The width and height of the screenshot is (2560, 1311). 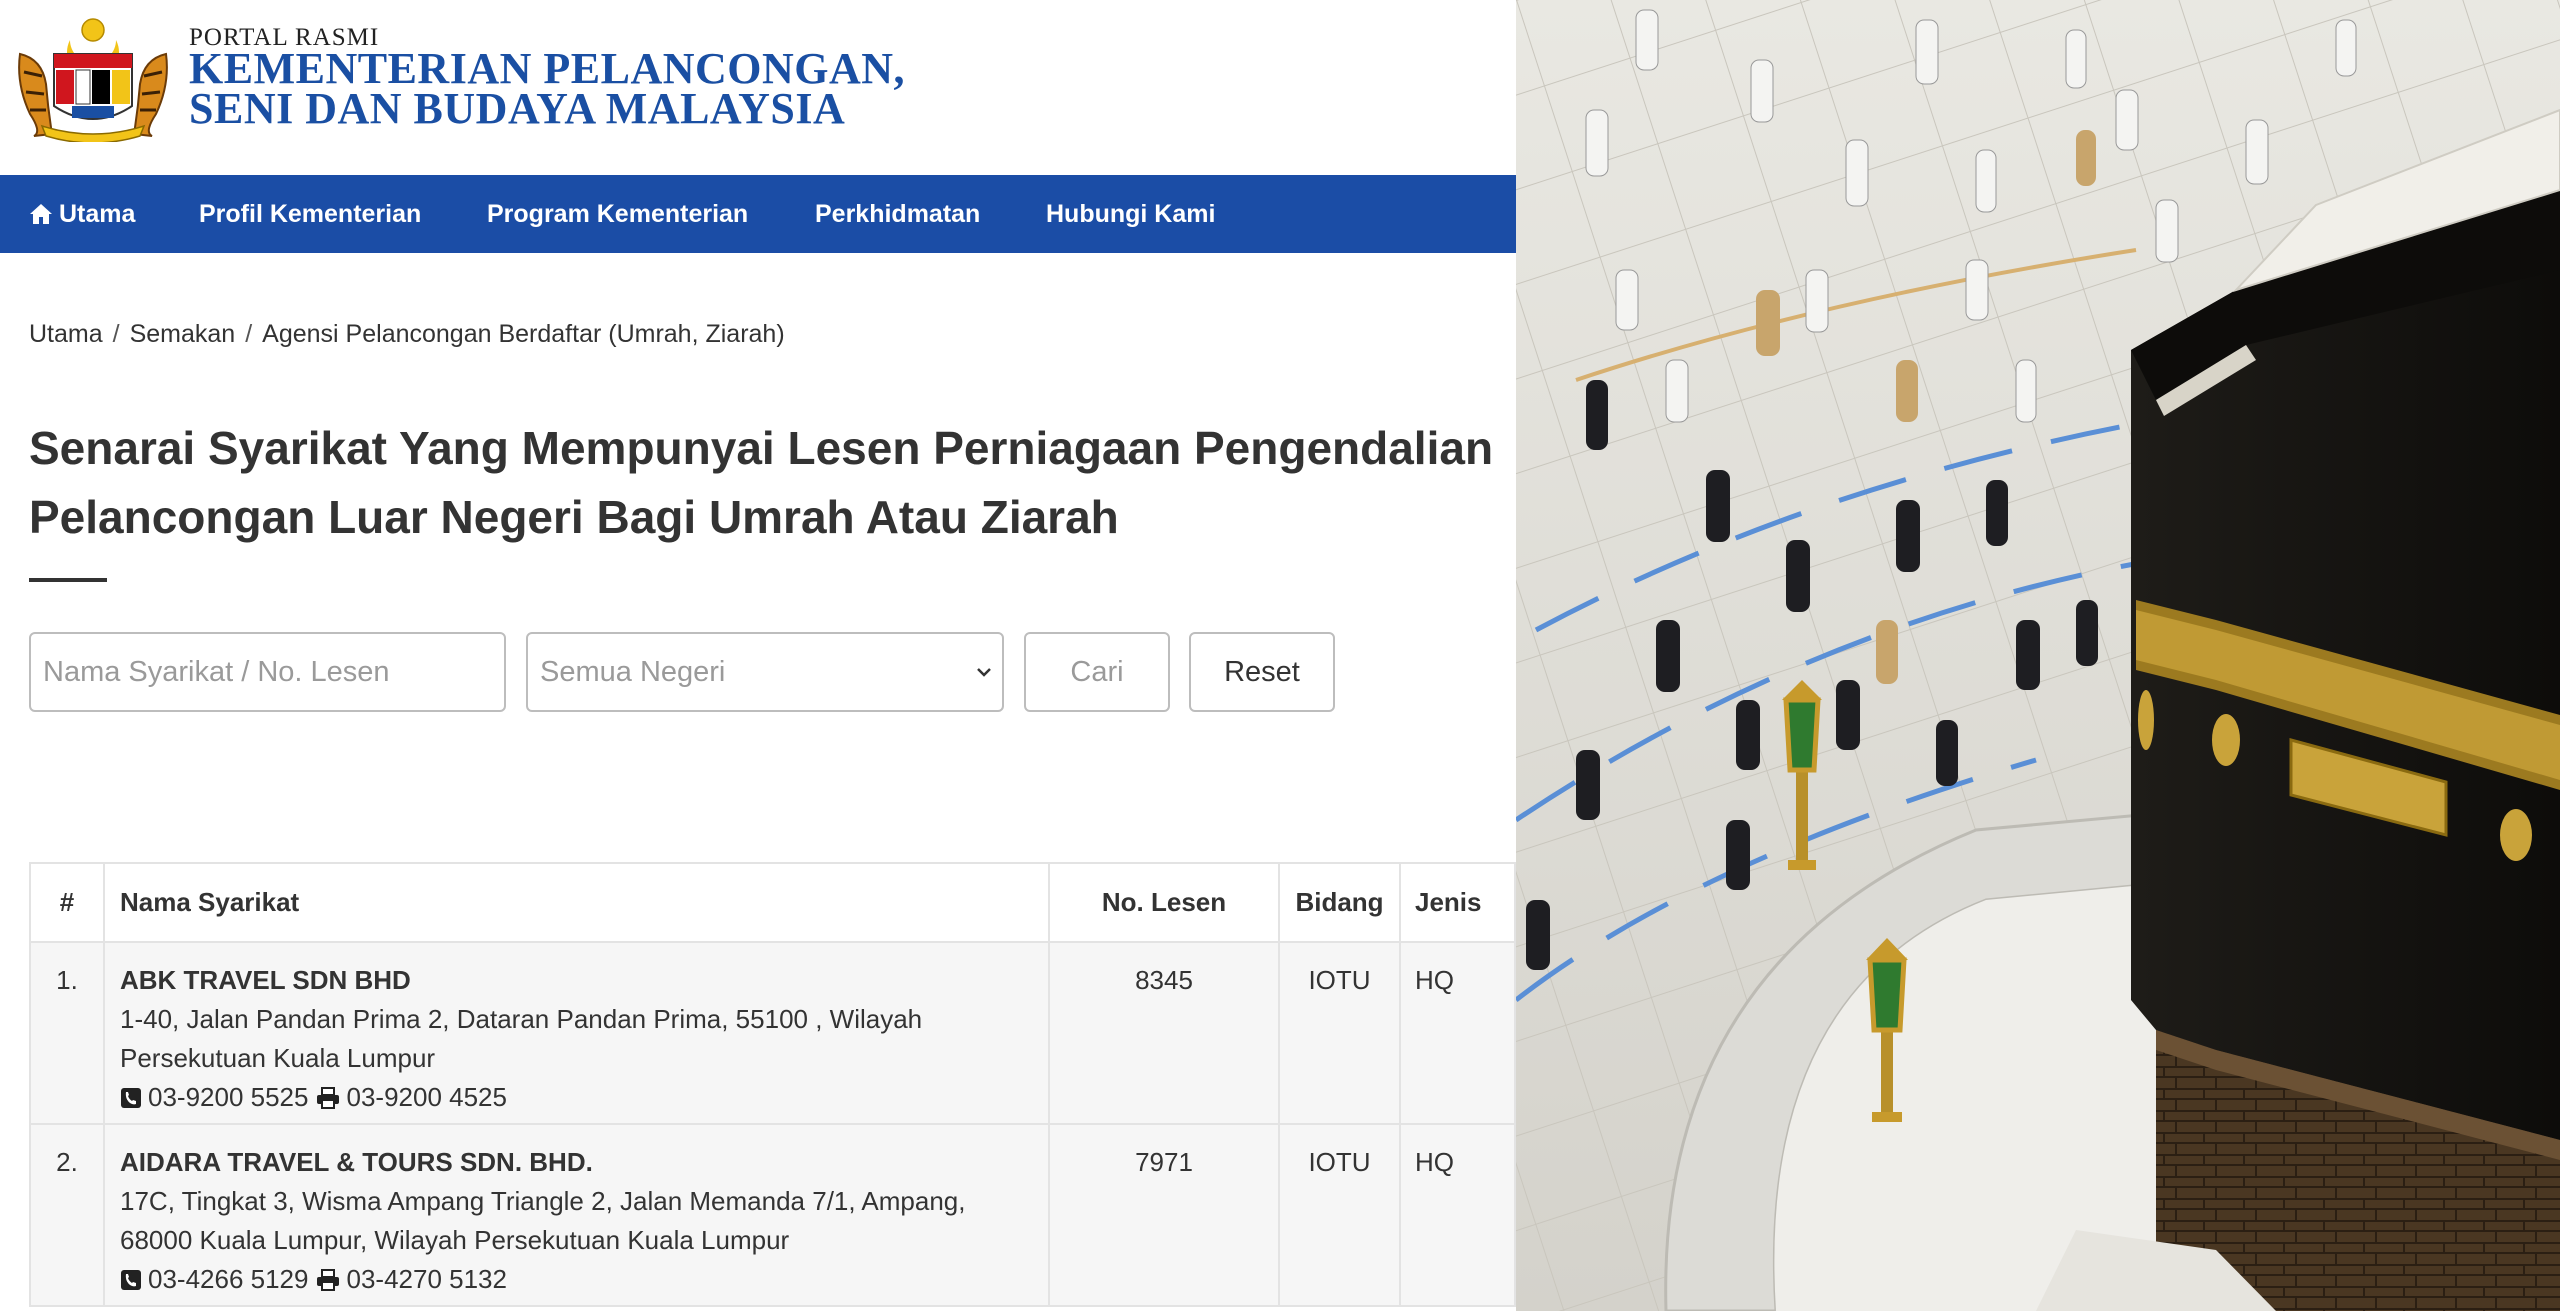 I want to click on column-header-name: Nama Syarikat, so click(x=576, y=902).